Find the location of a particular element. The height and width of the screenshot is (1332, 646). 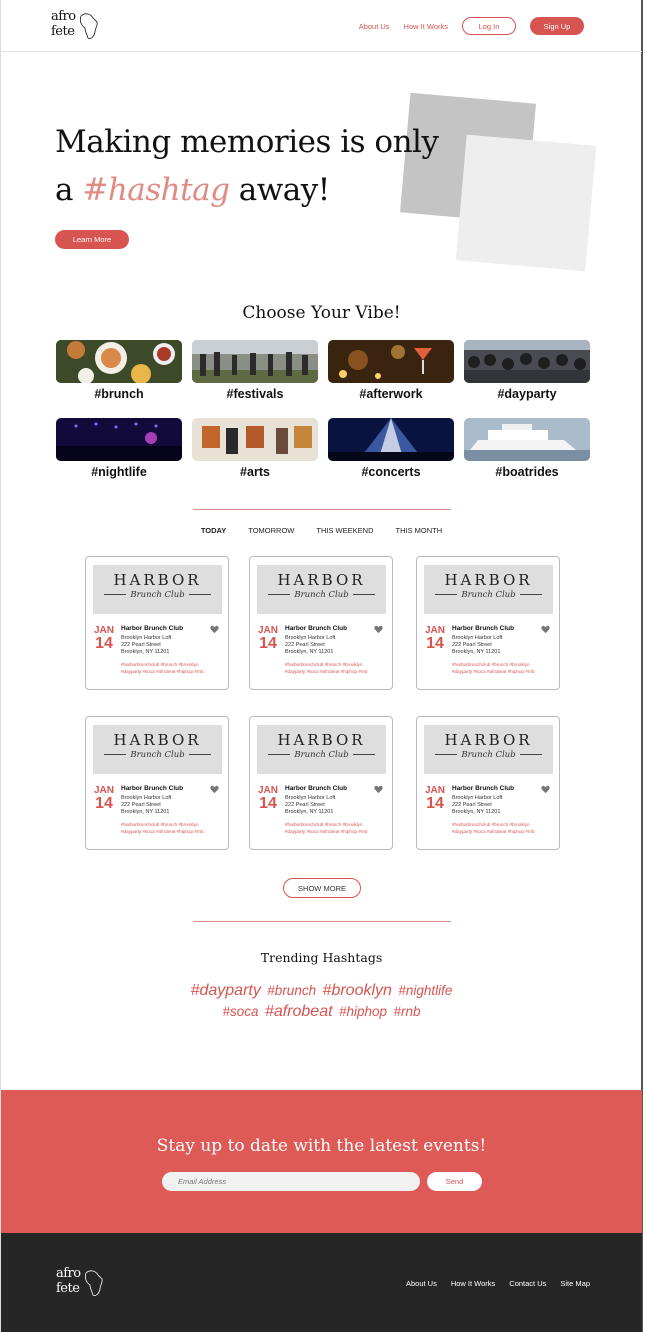

trending-hashtag: #rnb is located at coordinates (407, 1011).